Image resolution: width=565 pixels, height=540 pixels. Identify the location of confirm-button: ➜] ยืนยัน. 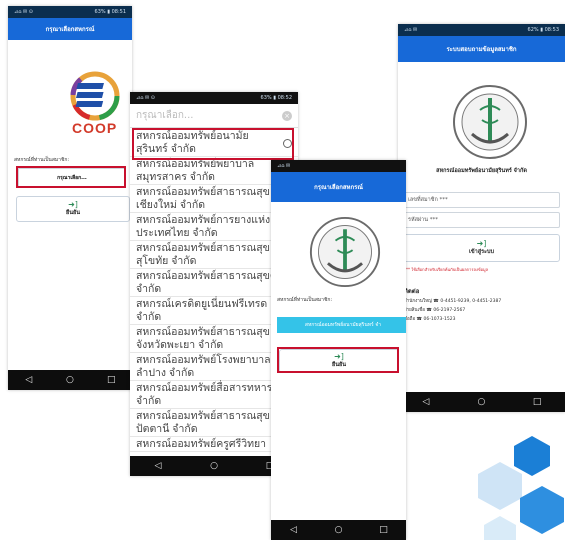
(73, 209).